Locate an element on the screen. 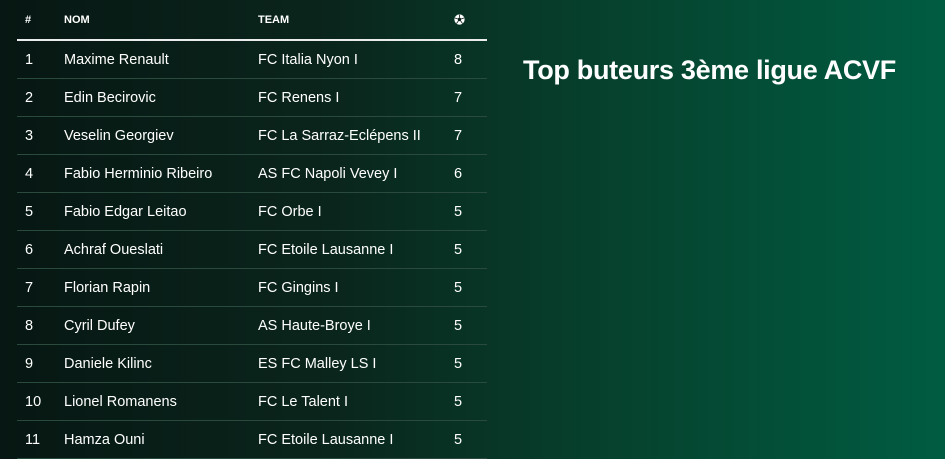 This screenshot has width=945, height=459. cell-player-name: Fabio Edgar Leitao is located at coordinates (161, 211).